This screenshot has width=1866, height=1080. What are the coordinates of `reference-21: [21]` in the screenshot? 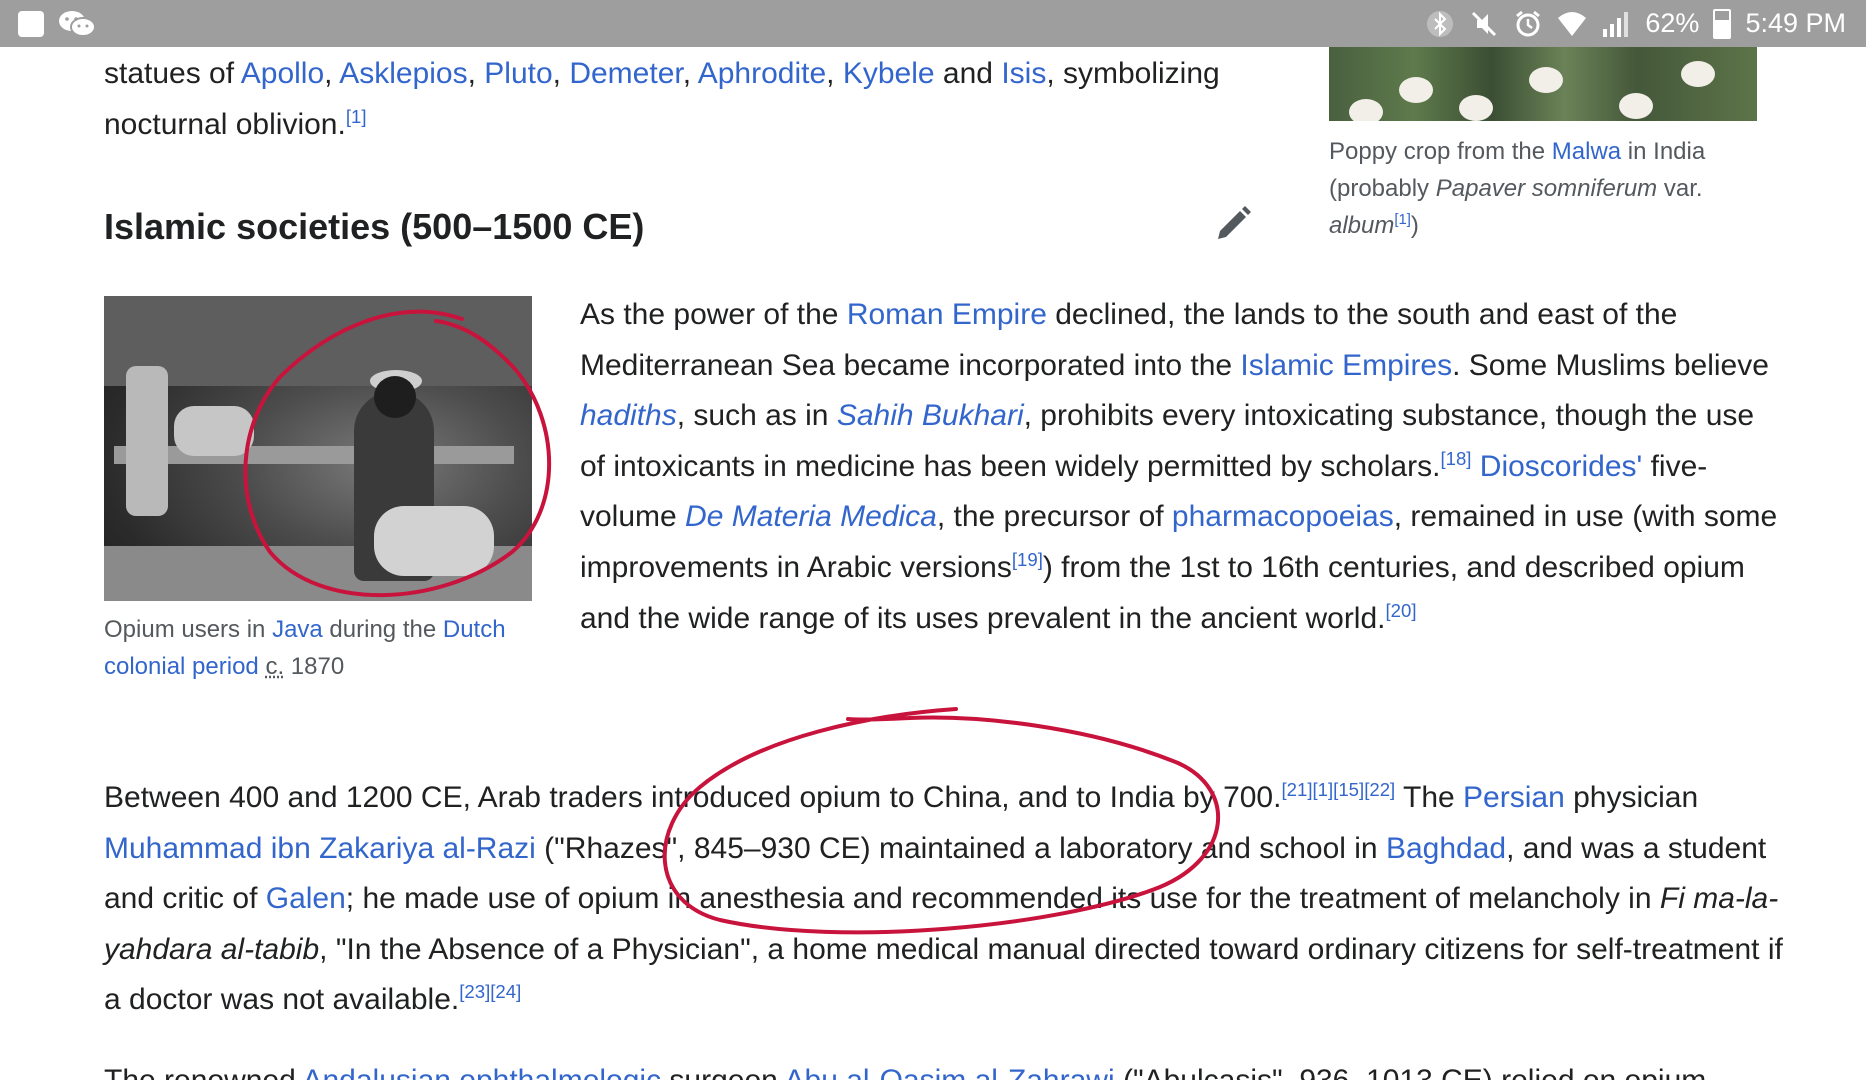 It's located at (1296, 789).